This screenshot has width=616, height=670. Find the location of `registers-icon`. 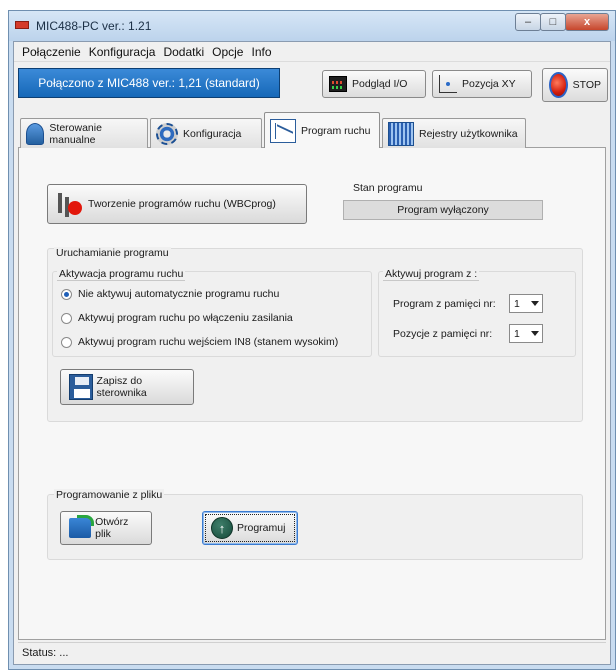

registers-icon is located at coordinates (401, 133).